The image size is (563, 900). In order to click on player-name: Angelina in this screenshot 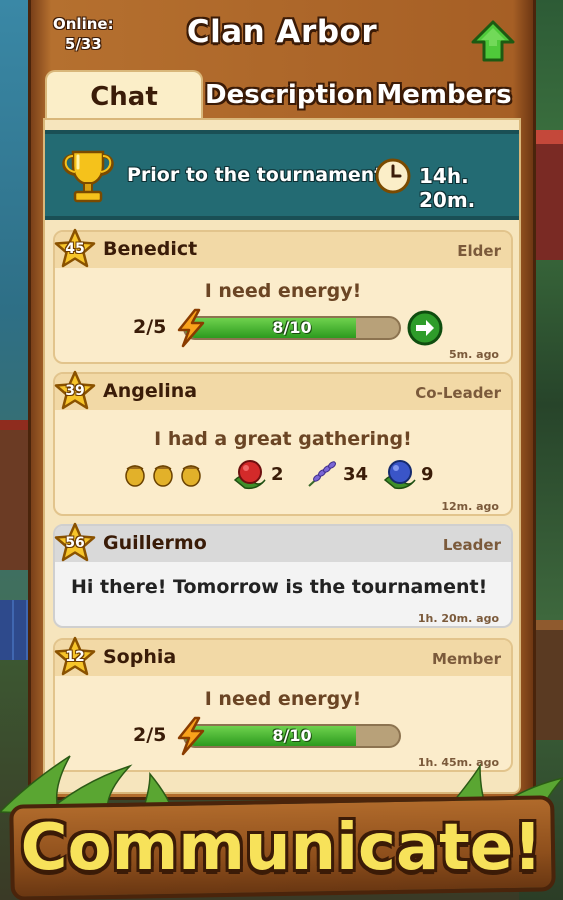, I will do `click(150, 391)`.